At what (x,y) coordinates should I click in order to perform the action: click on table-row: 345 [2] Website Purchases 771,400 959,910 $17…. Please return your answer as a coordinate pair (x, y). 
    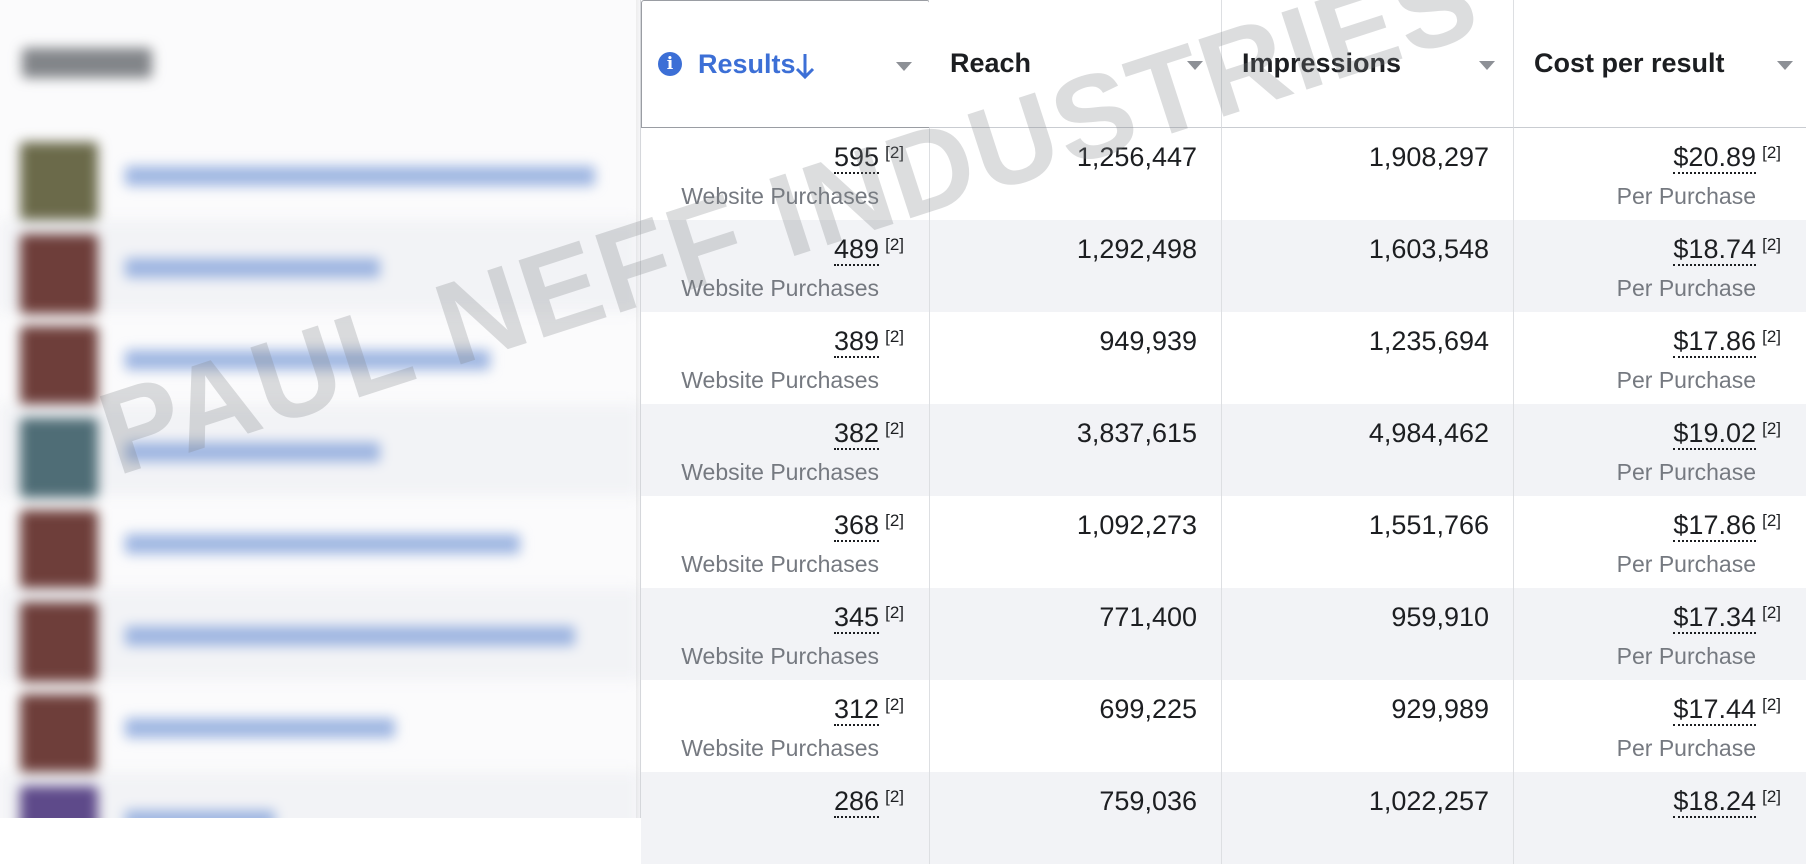
    Looking at the image, I should click on (1223, 634).